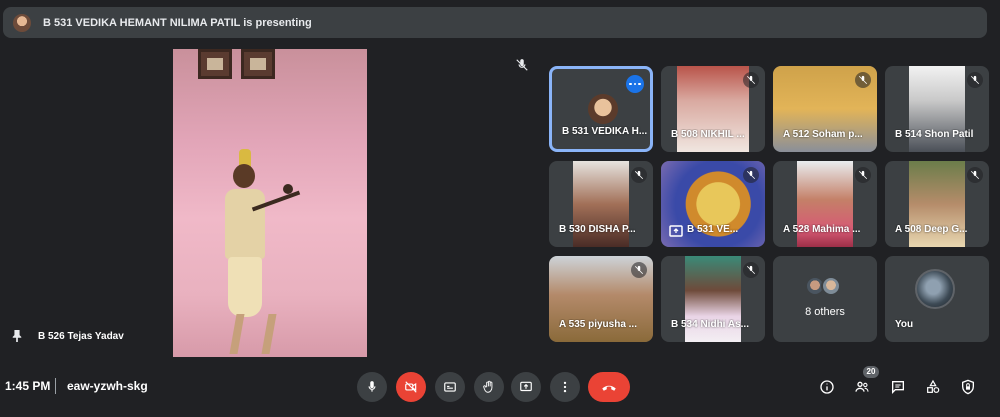 Image resolution: width=1000 pixels, height=417 pixels. I want to click on chat-button, so click(898, 387).